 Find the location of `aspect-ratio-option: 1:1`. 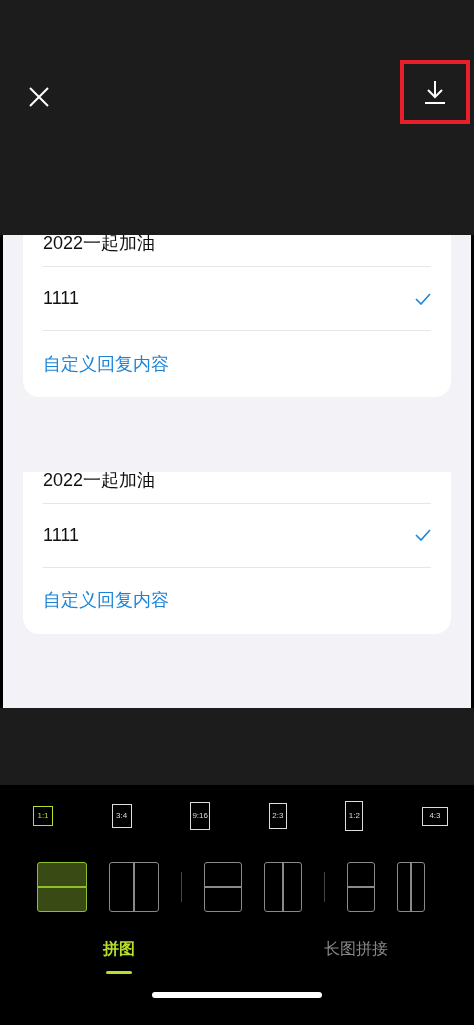

aspect-ratio-option: 1:1 is located at coordinates (43, 816).